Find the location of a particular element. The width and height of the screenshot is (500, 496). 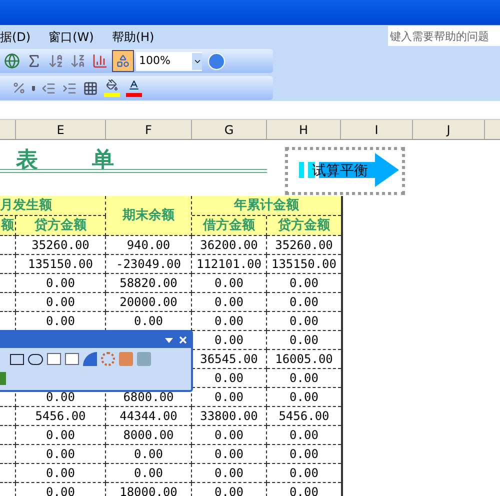

table-cell: 6800.00 is located at coordinates (148, 397).